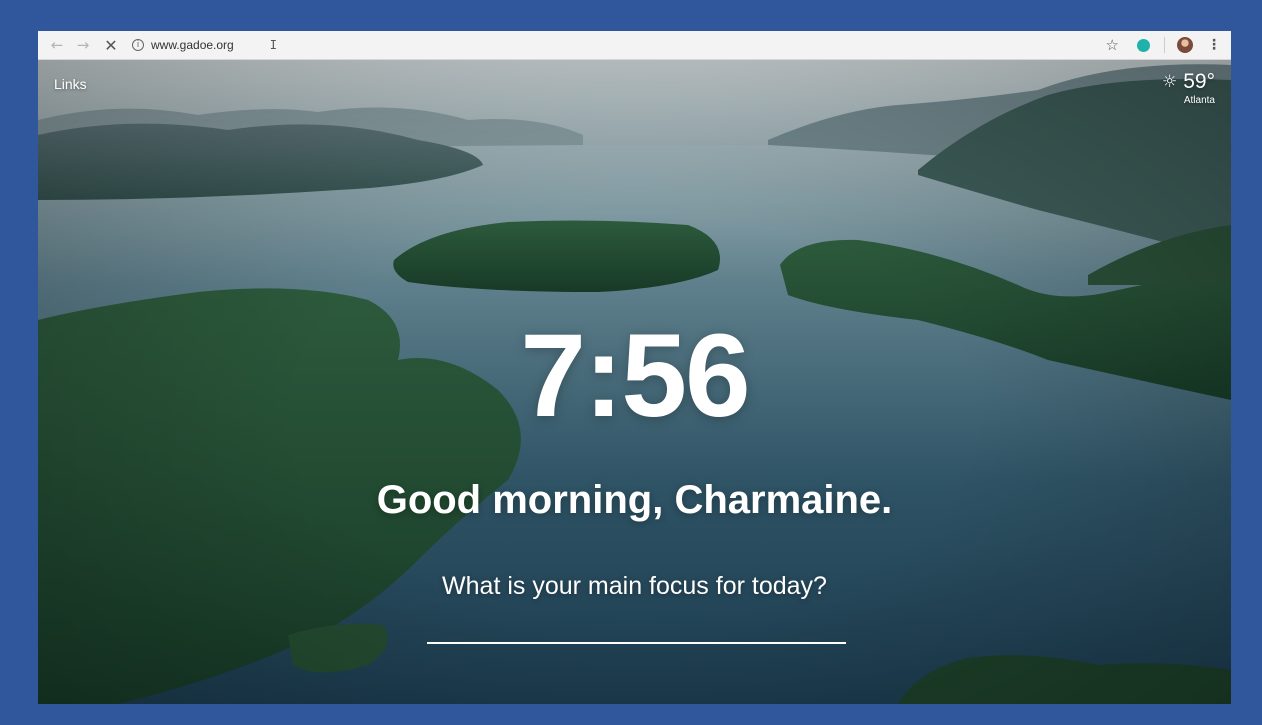 The width and height of the screenshot is (1262, 725). I want to click on toolbar-actions: ☆ ⋮, so click(1163, 45).